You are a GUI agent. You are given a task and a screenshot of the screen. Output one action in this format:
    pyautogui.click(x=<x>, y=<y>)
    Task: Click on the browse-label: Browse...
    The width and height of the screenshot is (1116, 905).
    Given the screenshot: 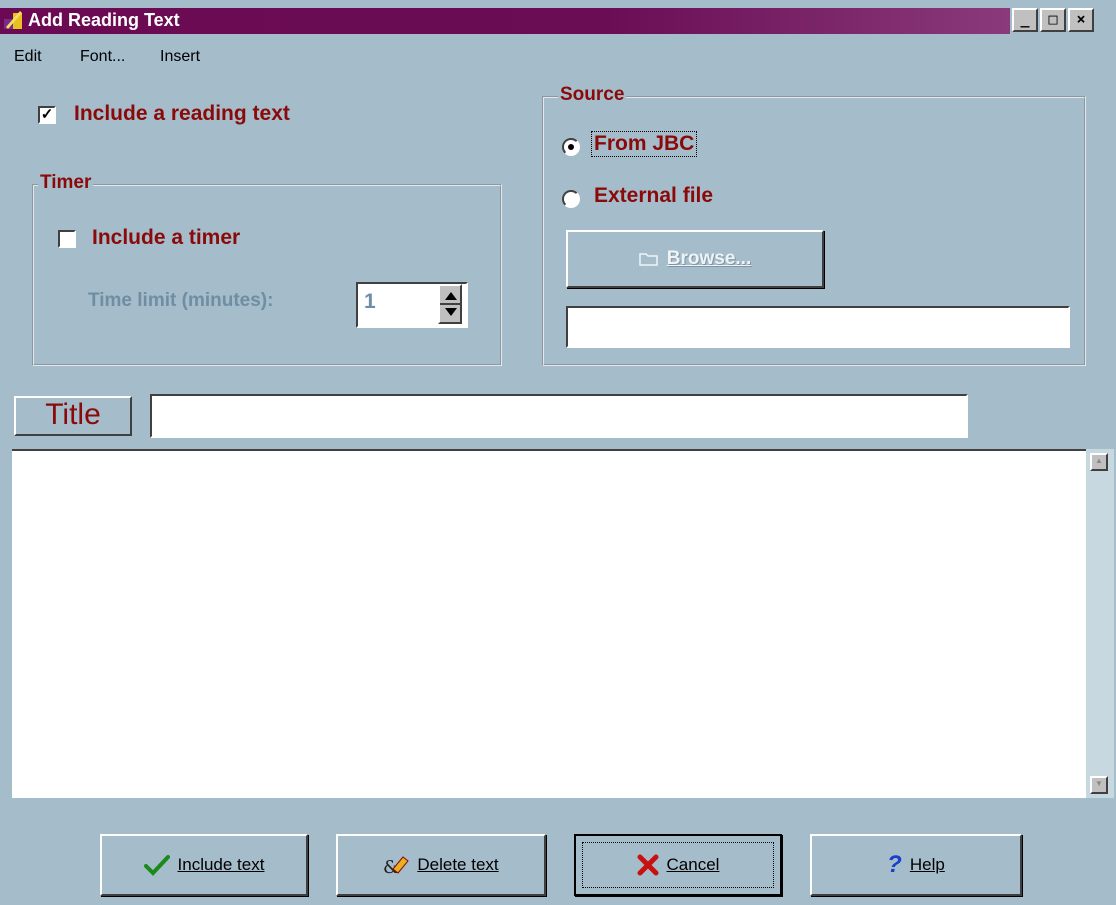 What is the action you would take?
    pyautogui.click(x=709, y=258)
    